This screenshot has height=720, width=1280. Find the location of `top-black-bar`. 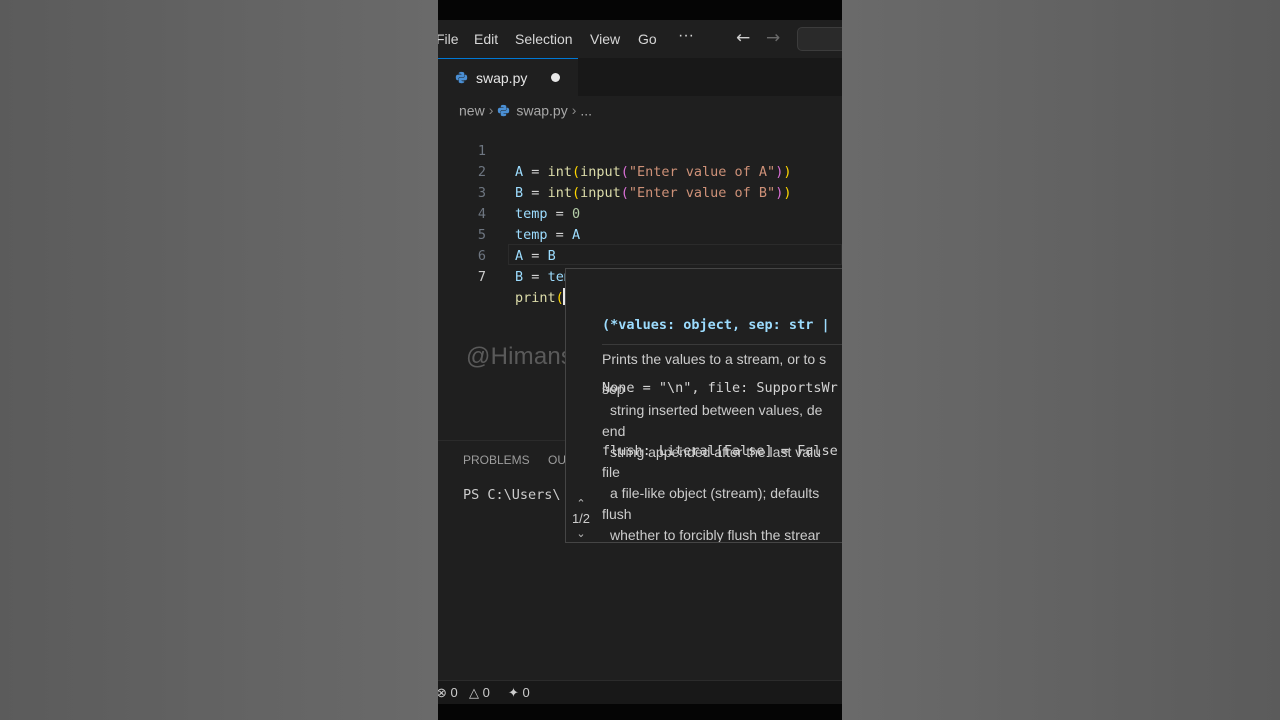

top-black-bar is located at coordinates (640, 10).